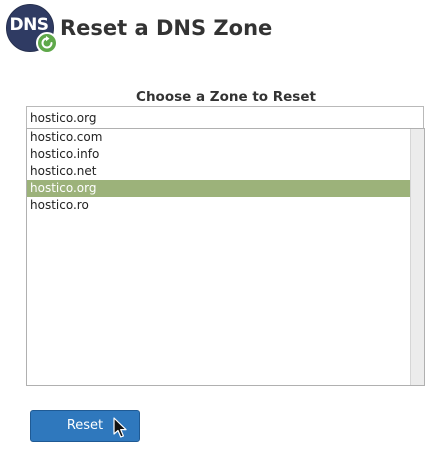  What do you see at coordinates (417, 257) in the screenshot?
I see `listbox-scrollbar` at bounding box center [417, 257].